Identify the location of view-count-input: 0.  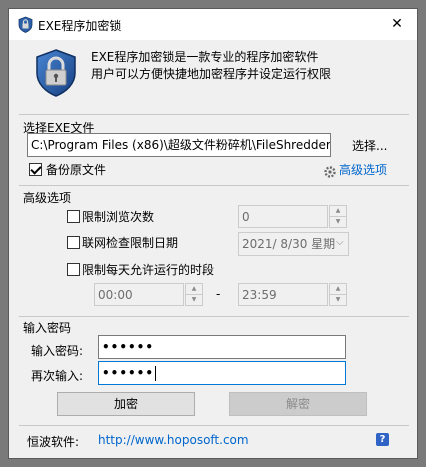
(283, 216).